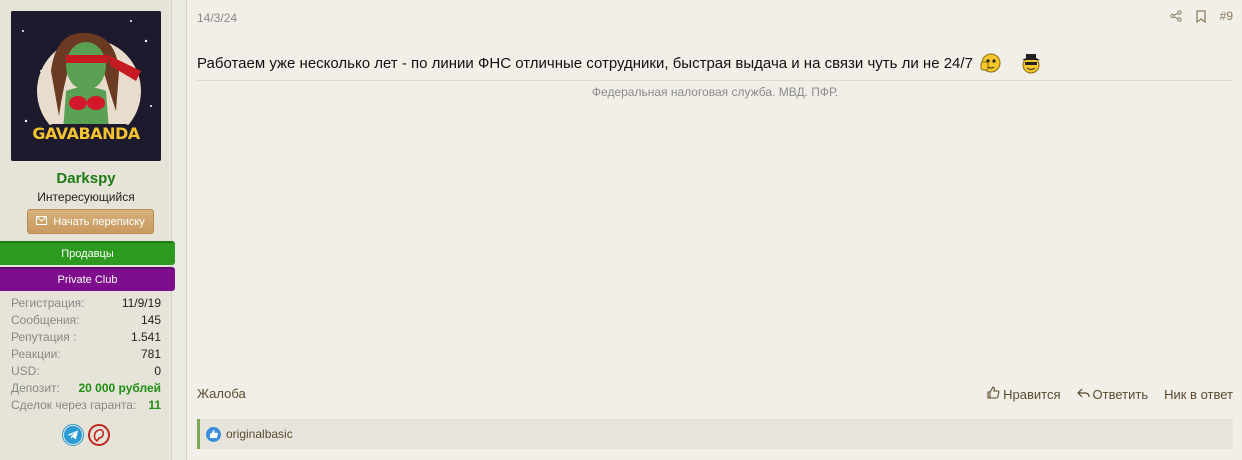 The height and width of the screenshot is (460, 1242). I want to click on stat-usd: USD: 0, so click(86, 371).